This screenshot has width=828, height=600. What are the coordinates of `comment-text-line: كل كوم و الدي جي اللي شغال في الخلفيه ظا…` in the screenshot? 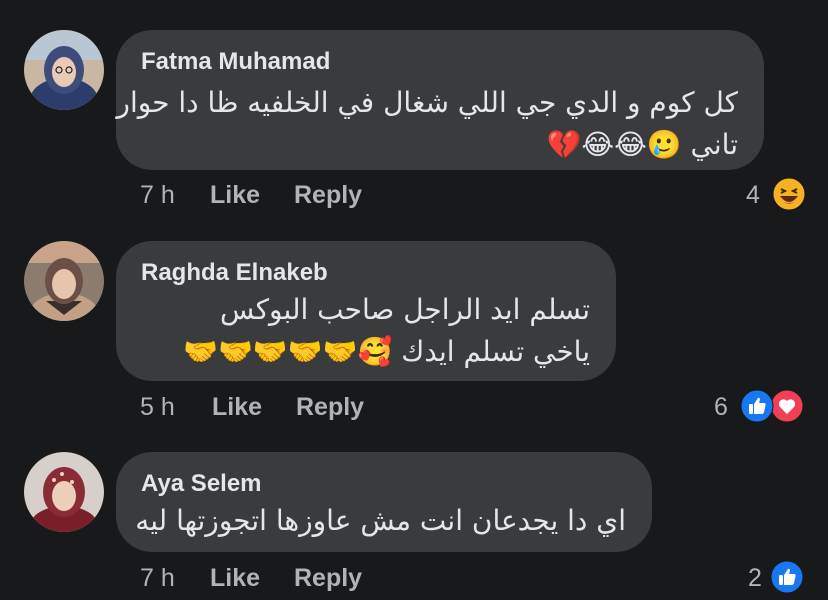 It's located at (427, 102).